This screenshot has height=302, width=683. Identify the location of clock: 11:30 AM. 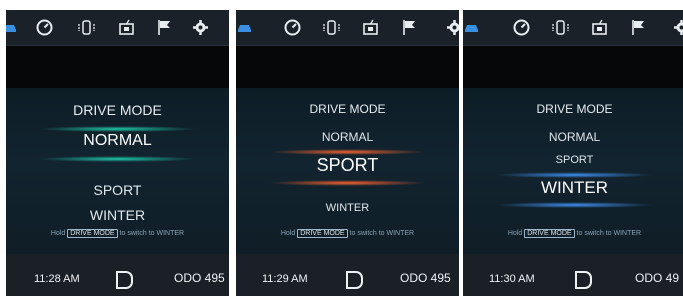
(512, 279).